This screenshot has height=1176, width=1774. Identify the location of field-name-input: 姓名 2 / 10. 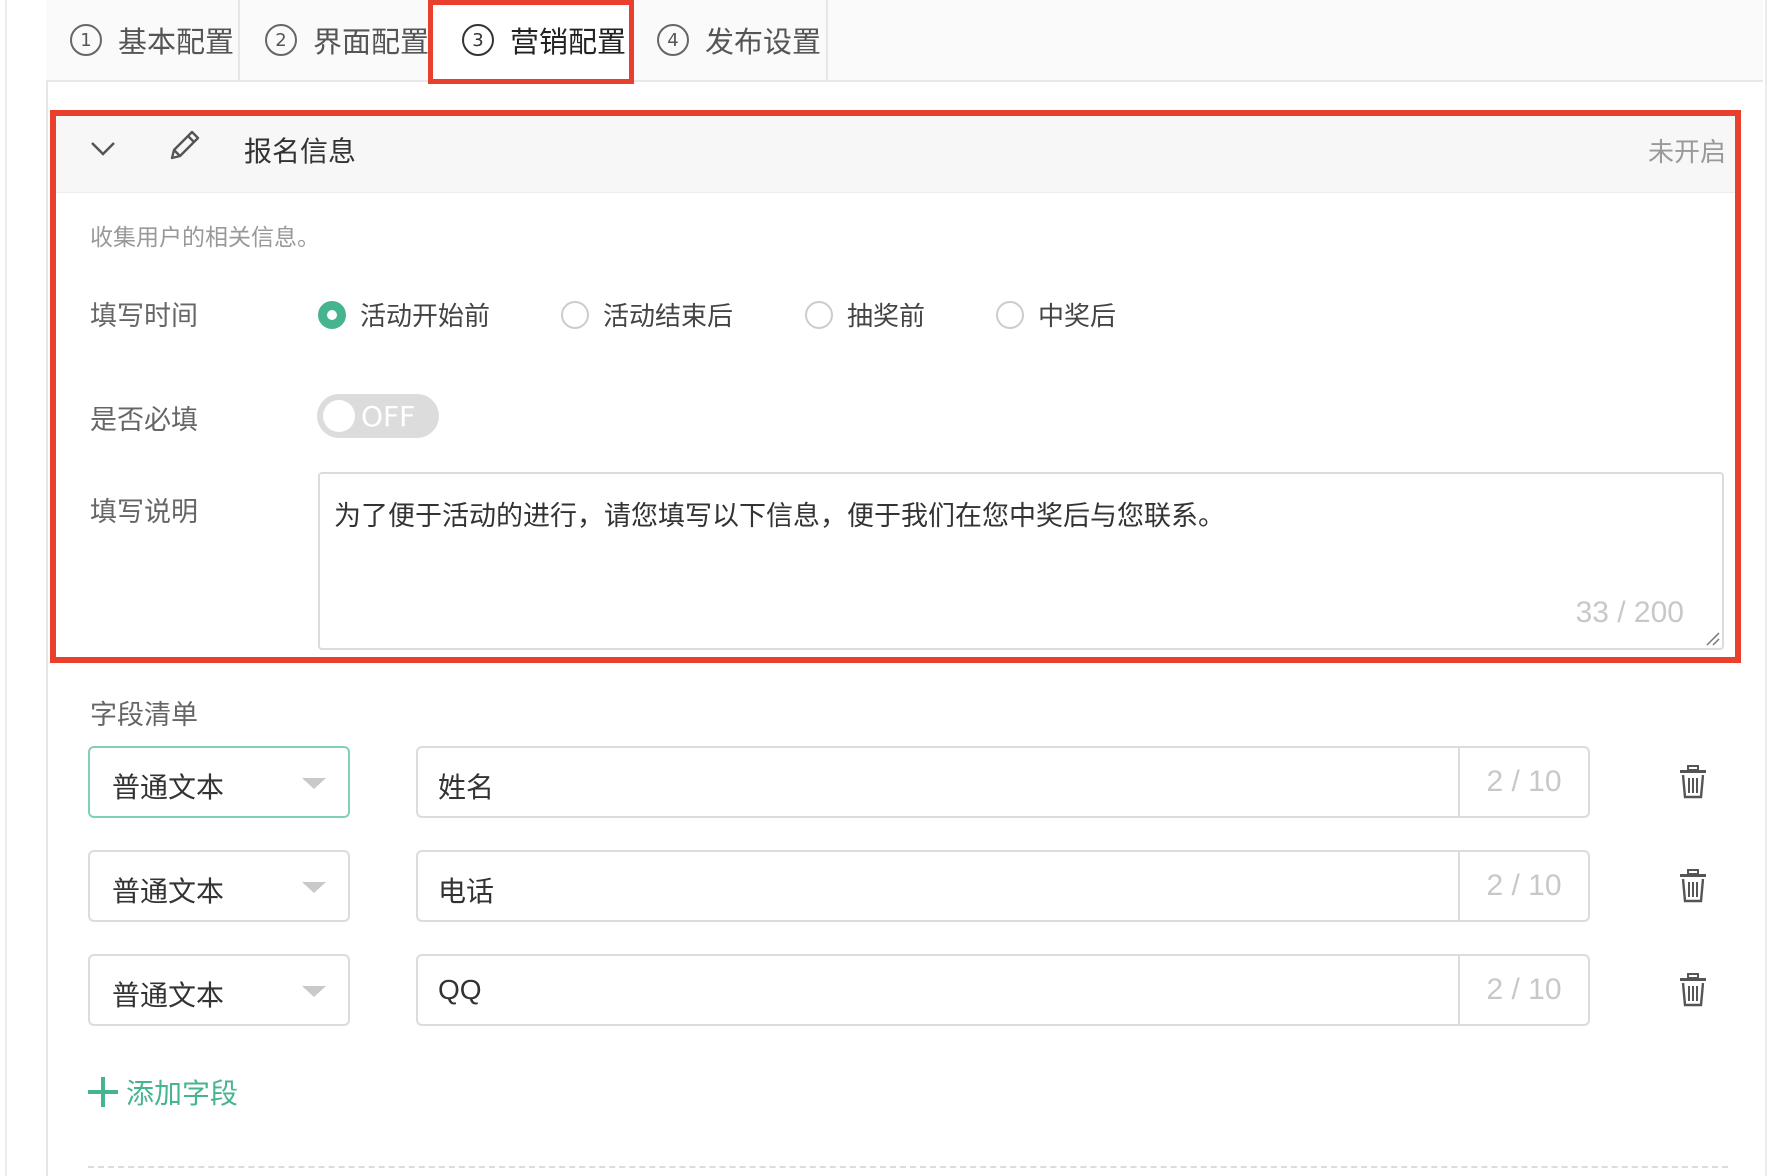
(1003, 782).